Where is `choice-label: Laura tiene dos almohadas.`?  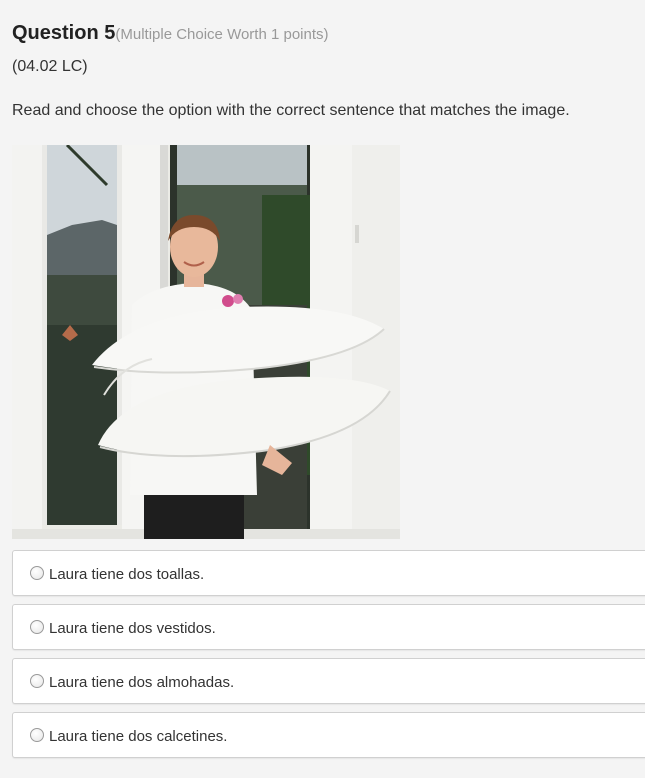
choice-label: Laura tiene dos almohadas. is located at coordinates (142, 682).